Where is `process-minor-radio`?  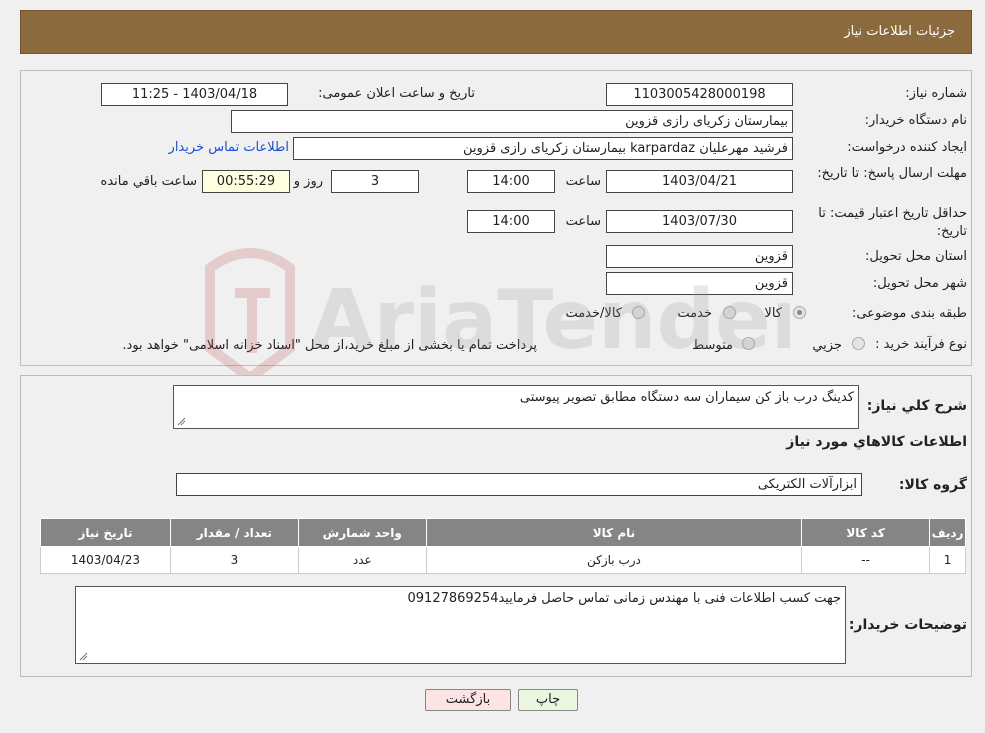 process-minor-radio is located at coordinates (858, 343).